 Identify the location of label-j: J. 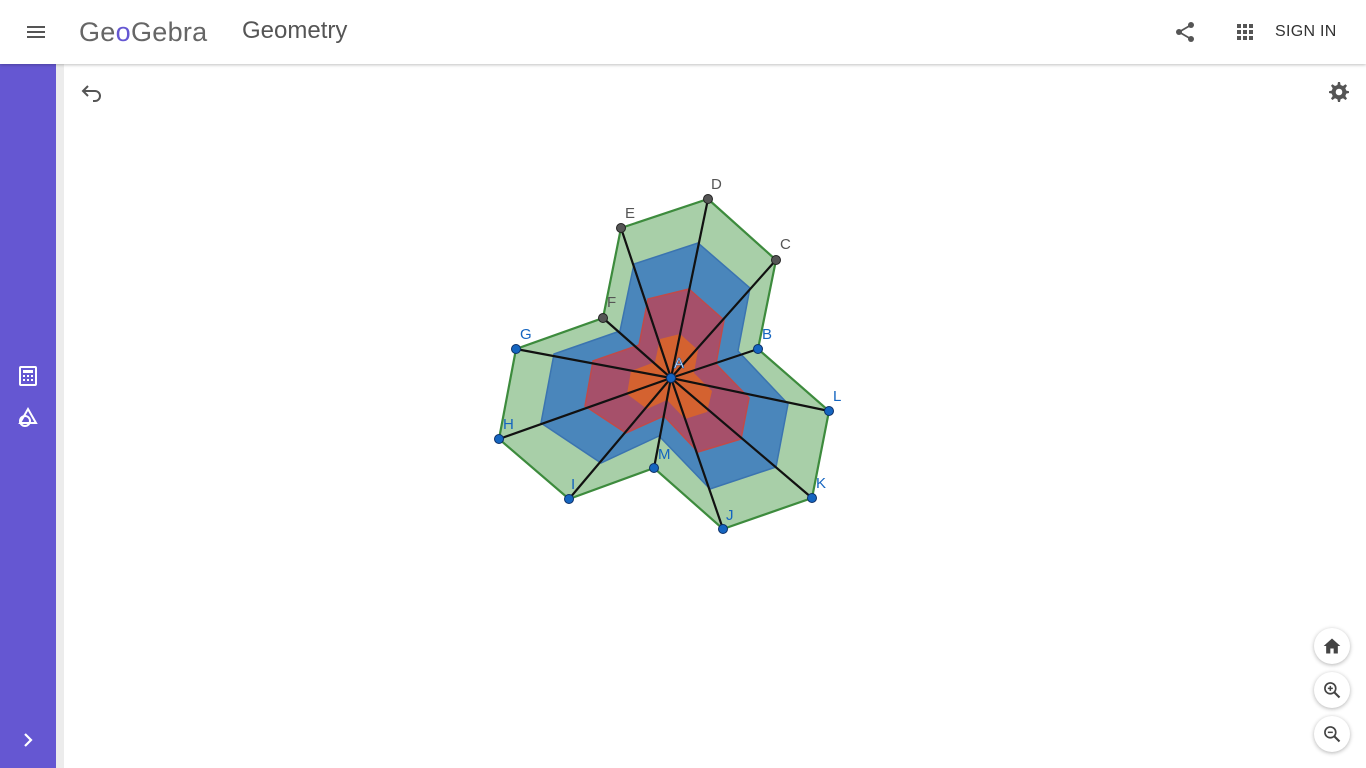
(730, 515).